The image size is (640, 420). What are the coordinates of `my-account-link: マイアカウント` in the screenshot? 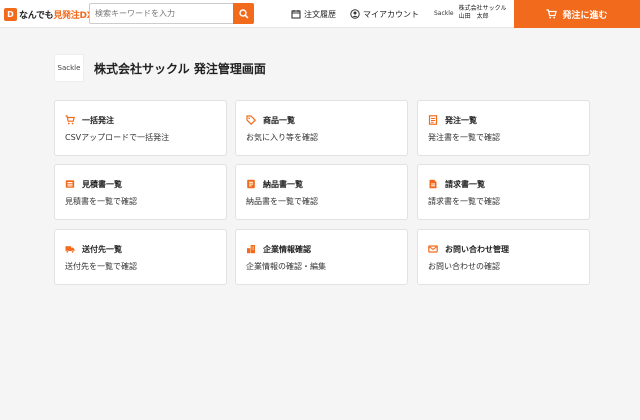 It's located at (384, 14).